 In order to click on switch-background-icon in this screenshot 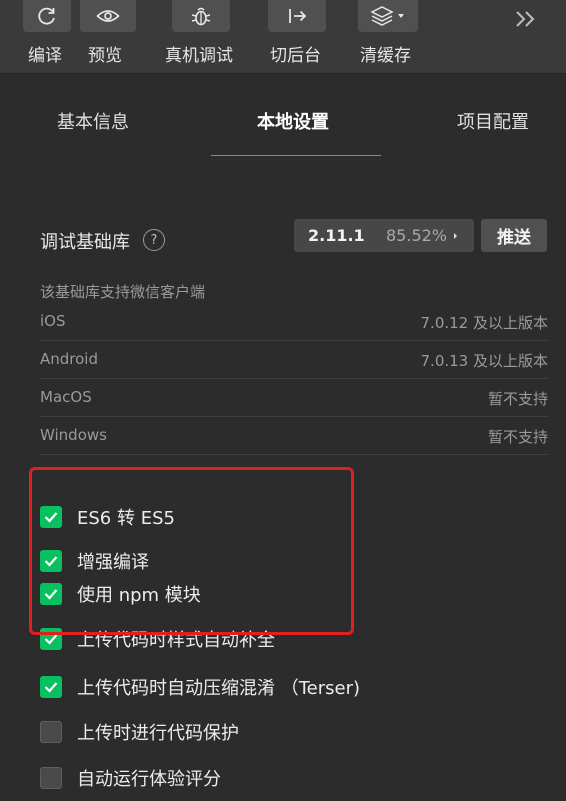, I will do `click(297, 16)`.